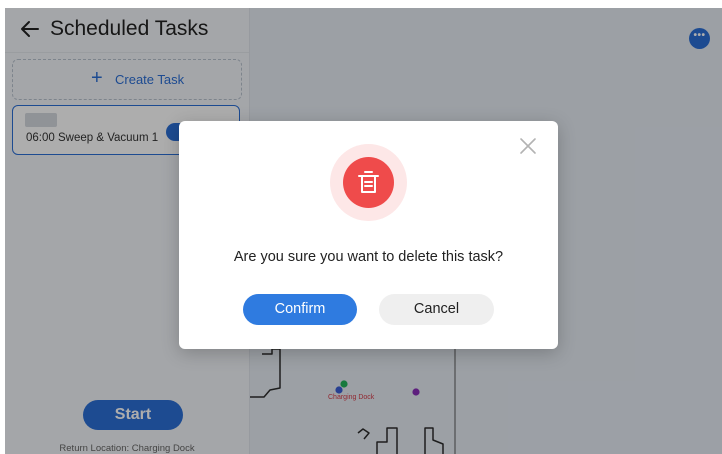 This screenshot has width=722, height=454. I want to click on close-icon, so click(528, 146).